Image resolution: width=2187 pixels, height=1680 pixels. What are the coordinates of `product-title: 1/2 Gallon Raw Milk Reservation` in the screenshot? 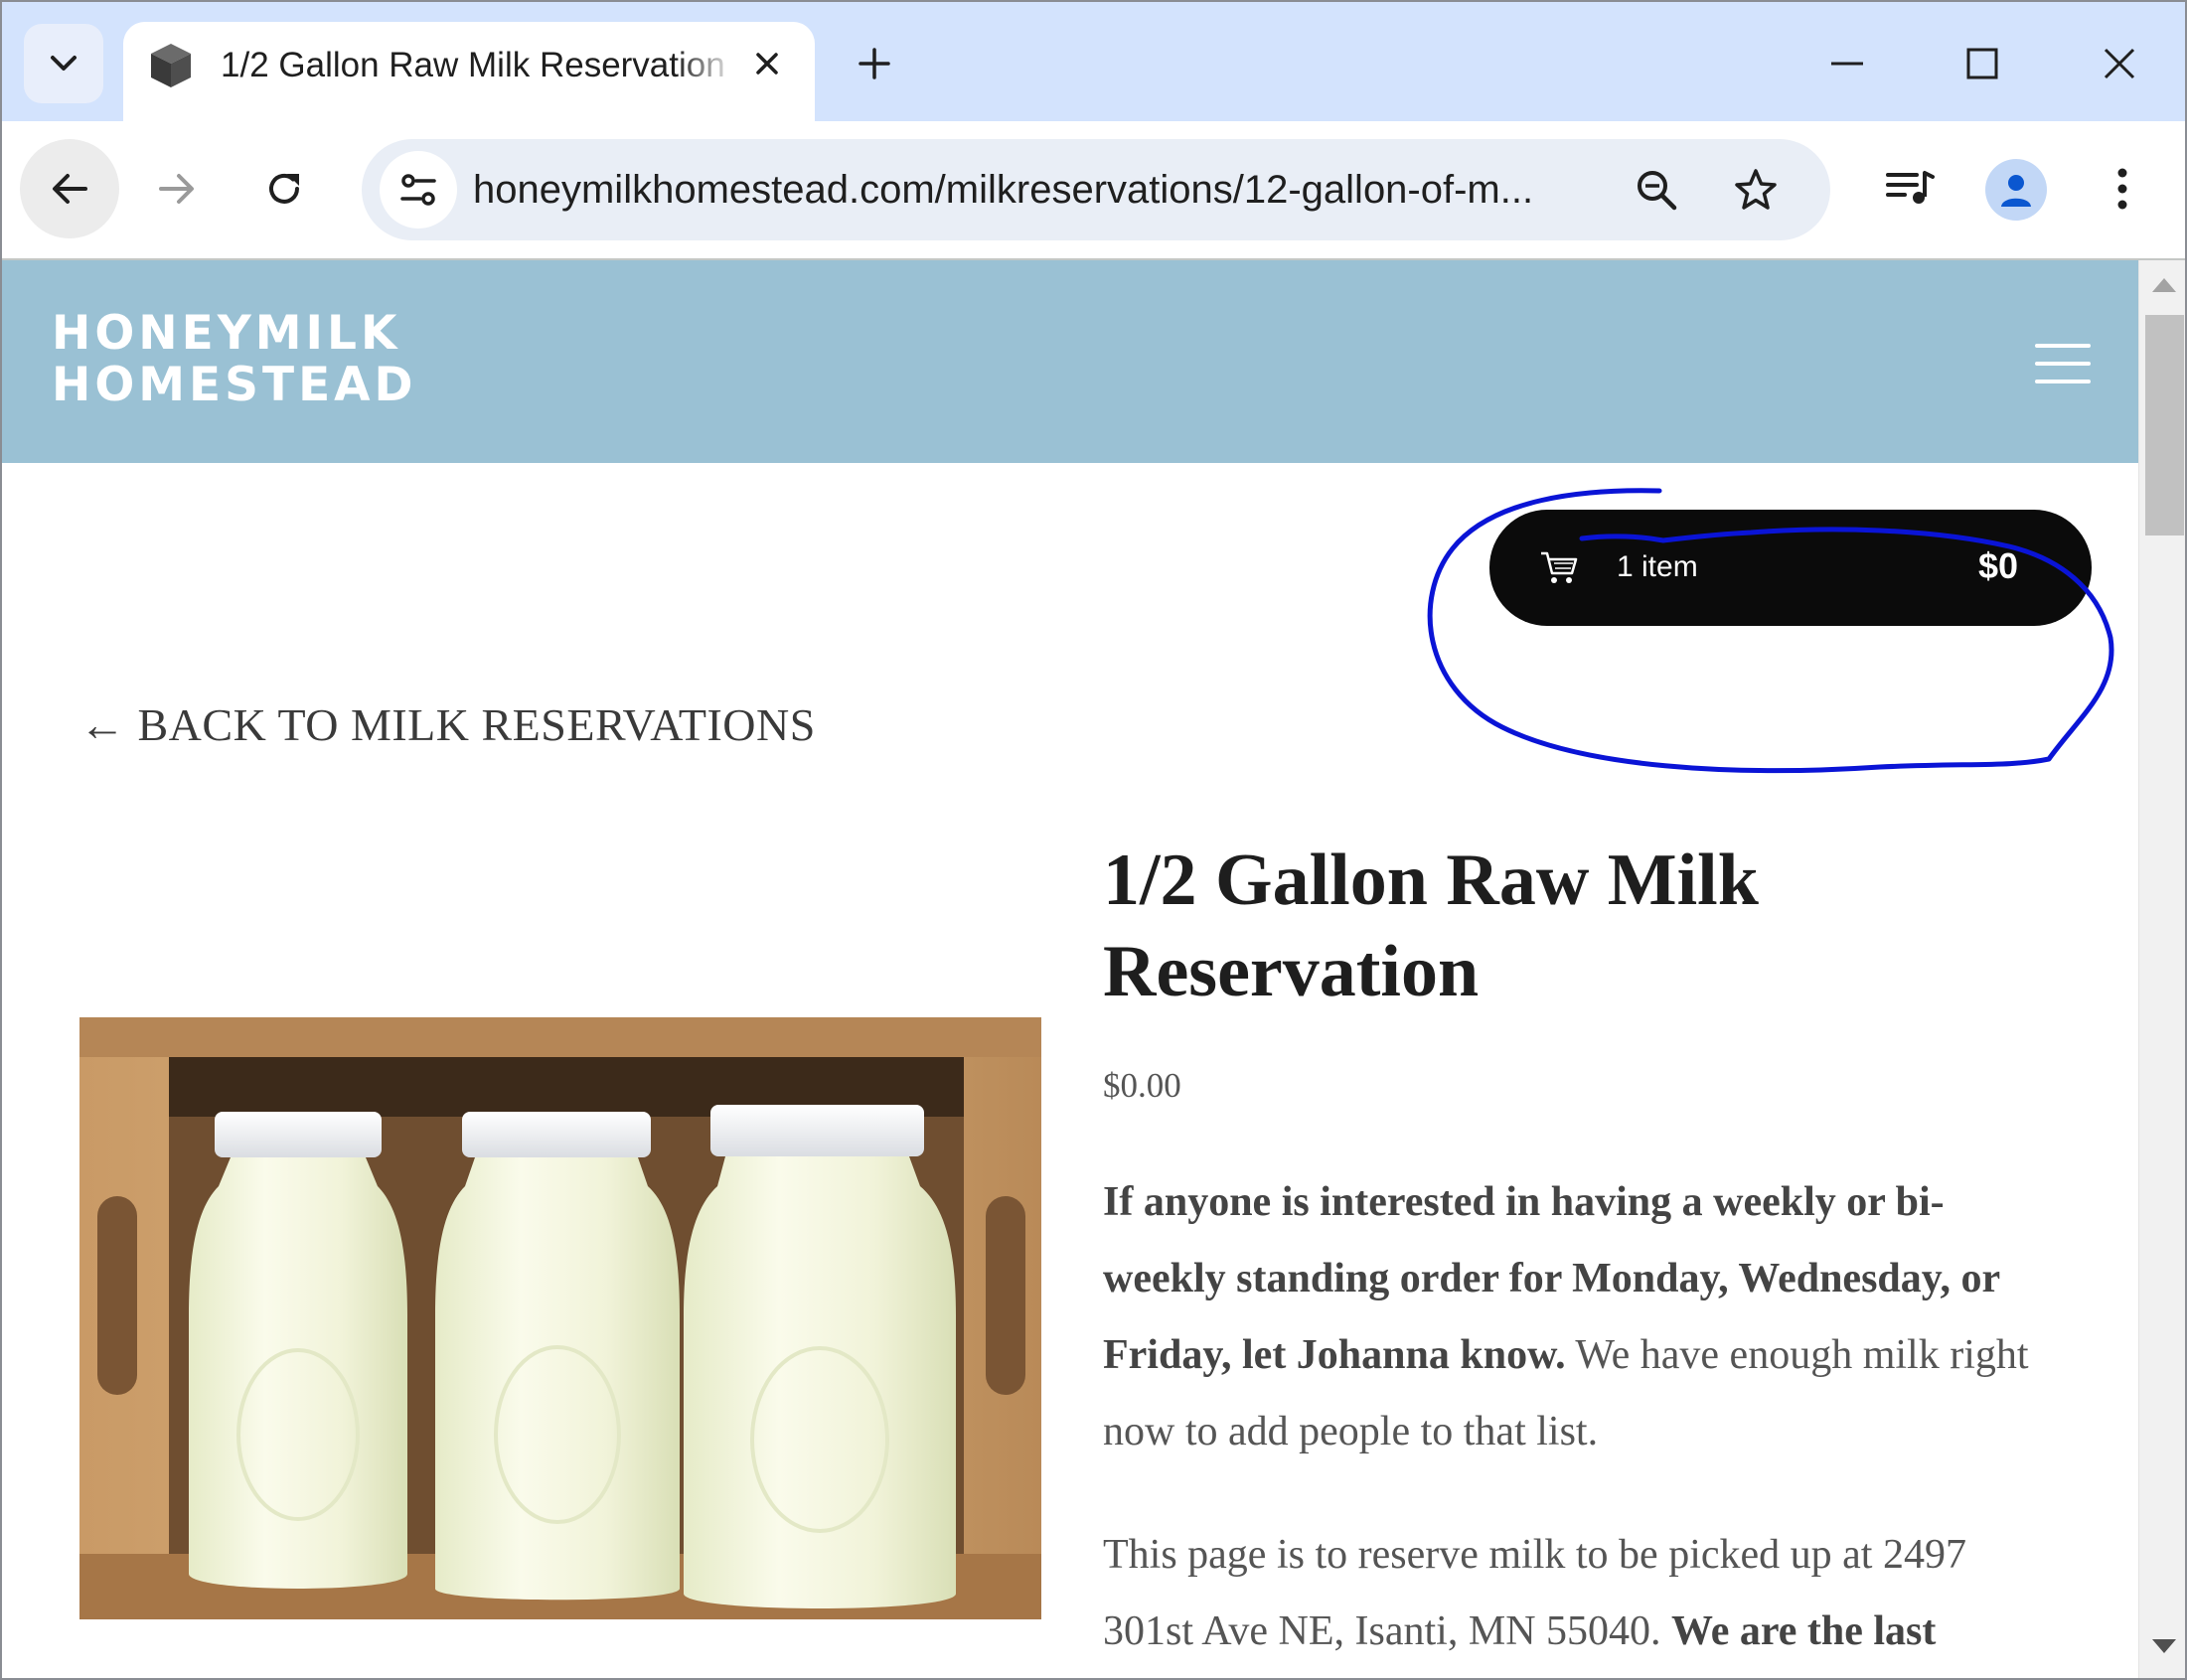 It's located at (1431, 926).